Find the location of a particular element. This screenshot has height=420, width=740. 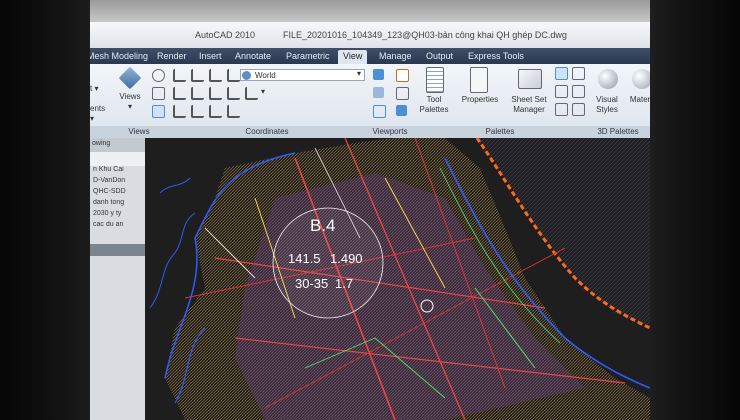

tab-manage: Manage is located at coordinates (395, 57).